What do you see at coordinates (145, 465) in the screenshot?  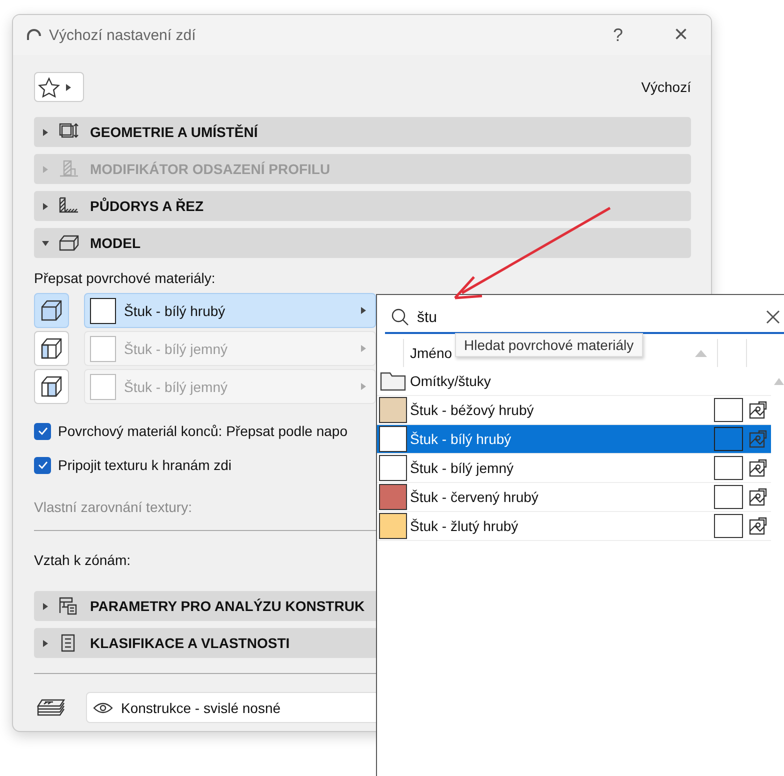 I see `checkbox-label: Pripojit texturu k hranám zdi` at bounding box center [145, 465].